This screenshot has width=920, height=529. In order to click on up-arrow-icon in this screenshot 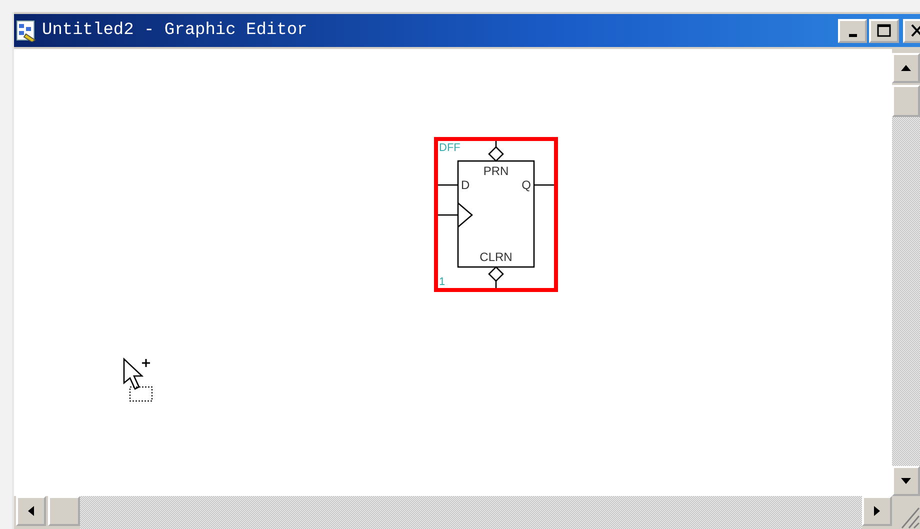, I will do `click(906, 68)`.